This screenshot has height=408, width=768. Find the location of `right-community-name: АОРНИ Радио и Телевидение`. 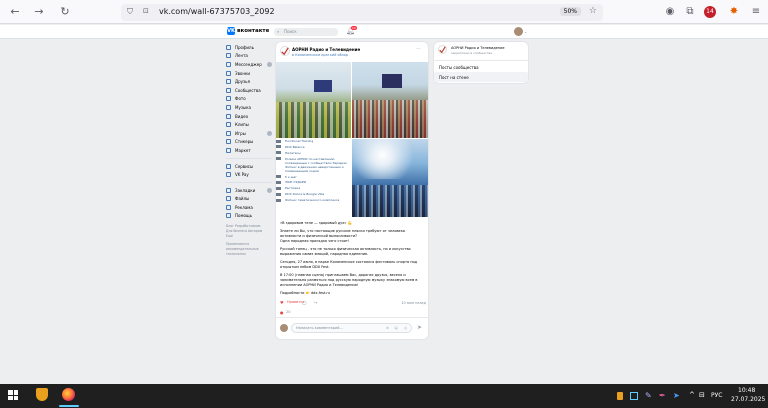

right-community-name: АОРНИ Радио и Телевидение is located at coordinates (478, 48).